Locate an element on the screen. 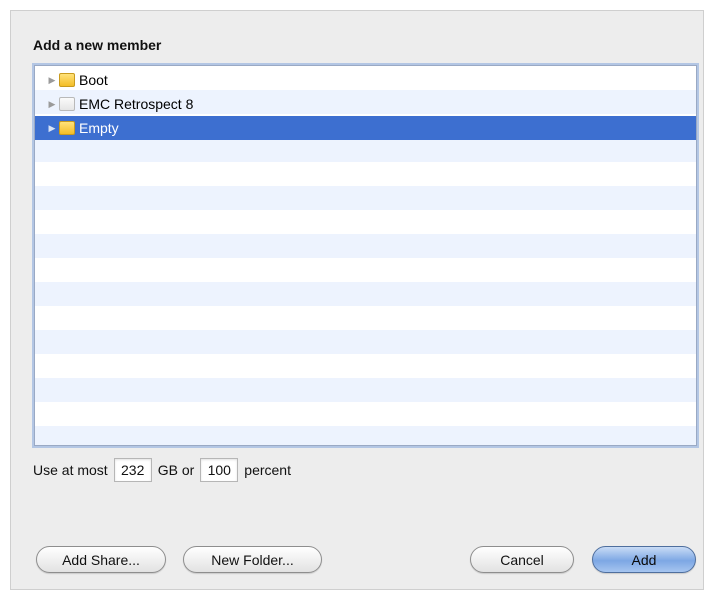  limit-prefix-label: Use at most is located at coordinates (70, 470).